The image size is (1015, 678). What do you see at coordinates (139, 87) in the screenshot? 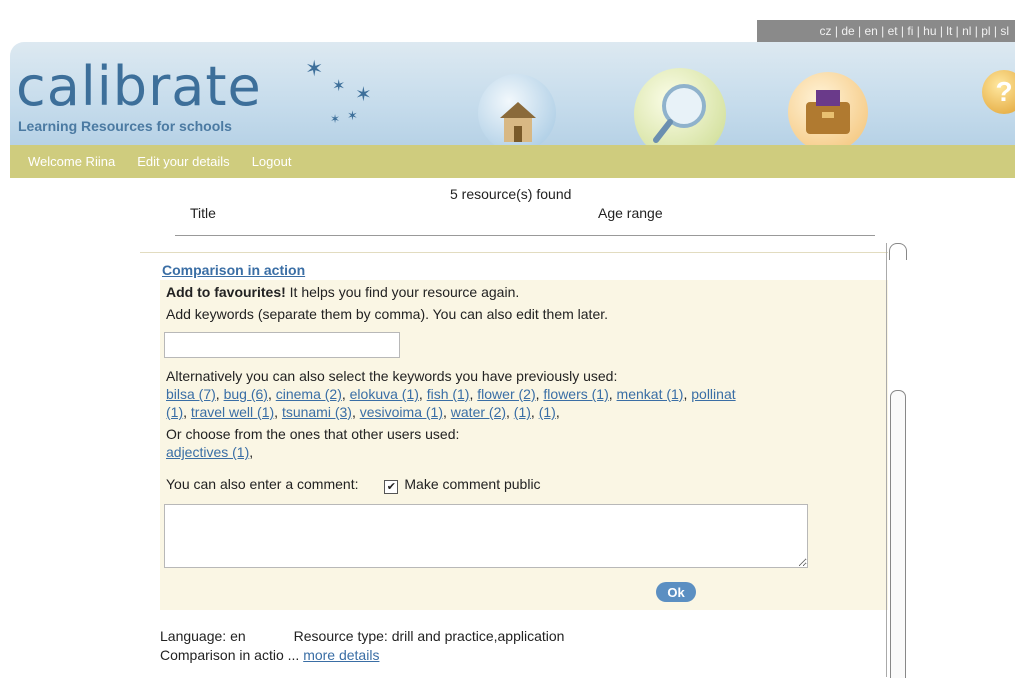
I see `logo: calibrate` at bounding box center [139, 87].